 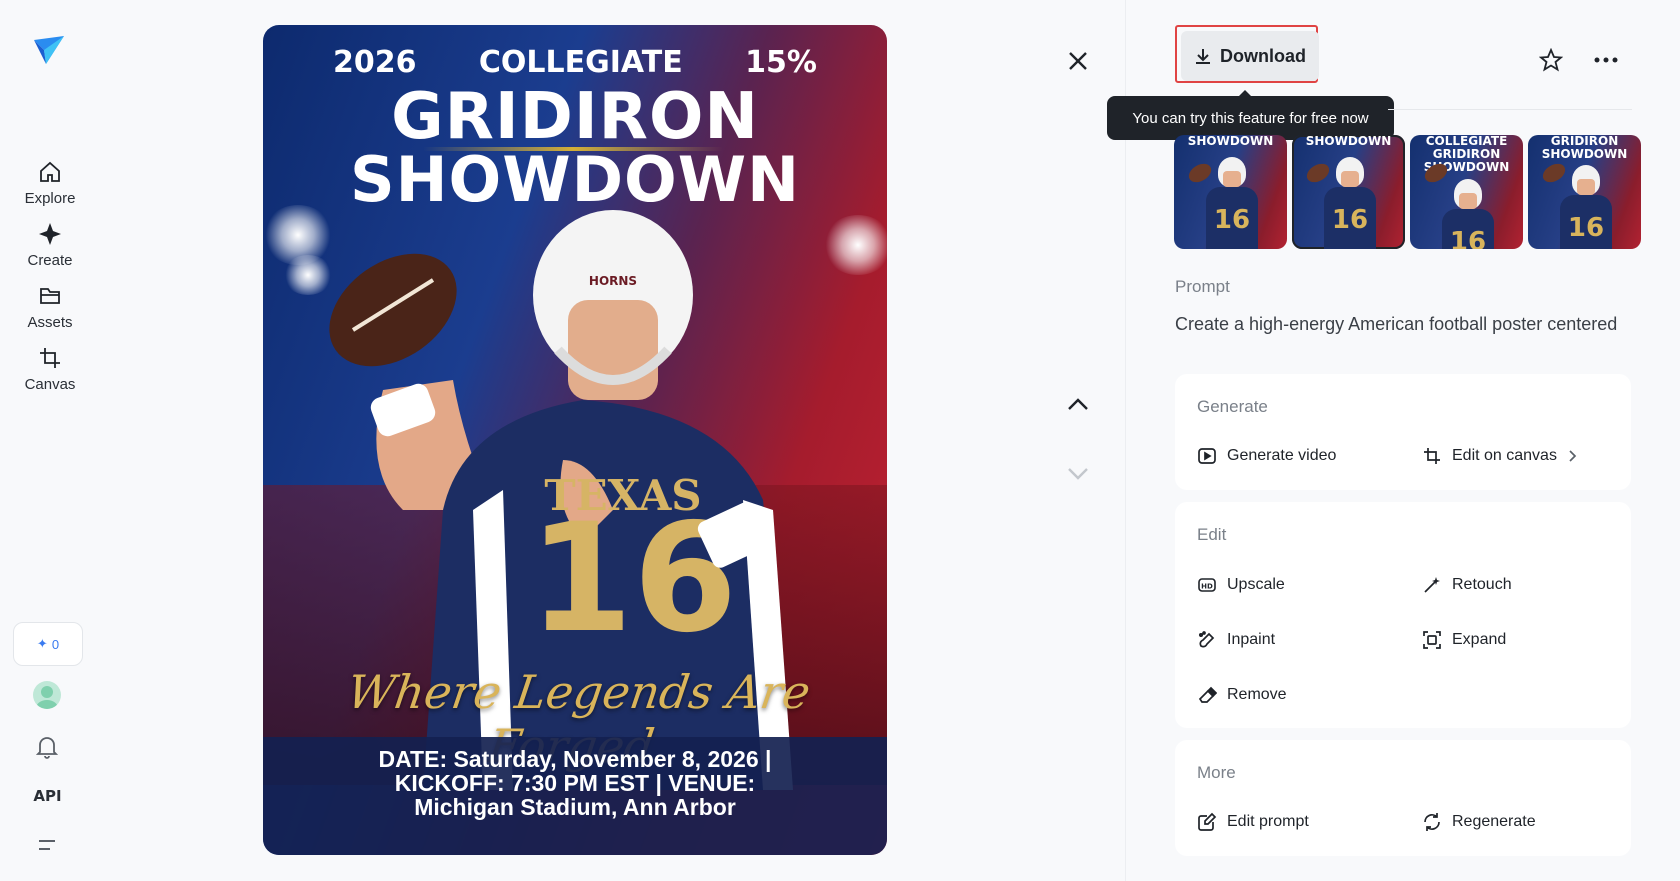 I want to click on svg-text: HD, so click(x=1207, y=587).